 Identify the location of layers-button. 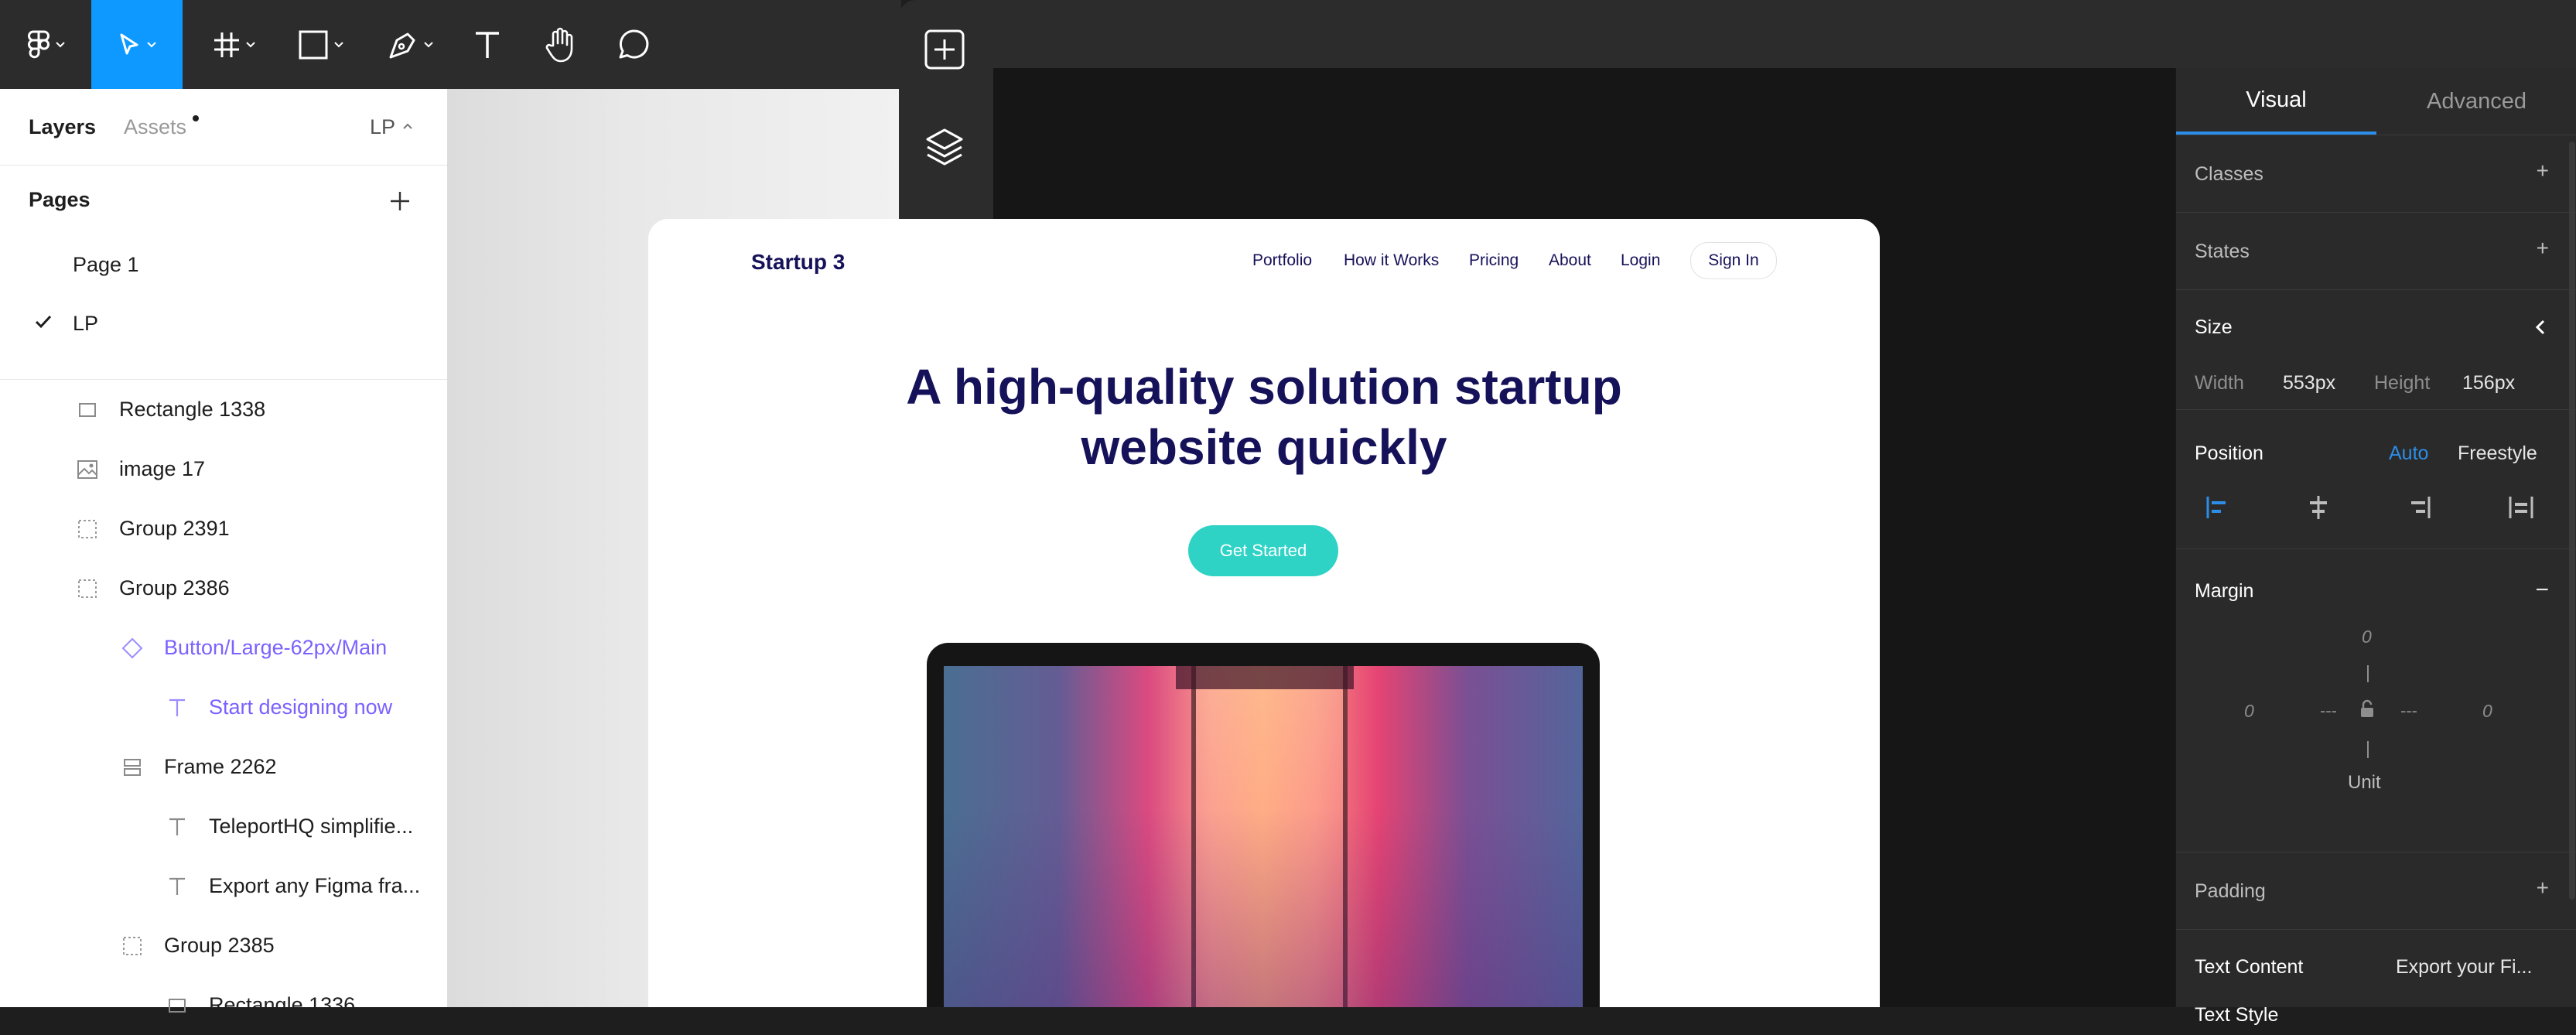
(944, 147).